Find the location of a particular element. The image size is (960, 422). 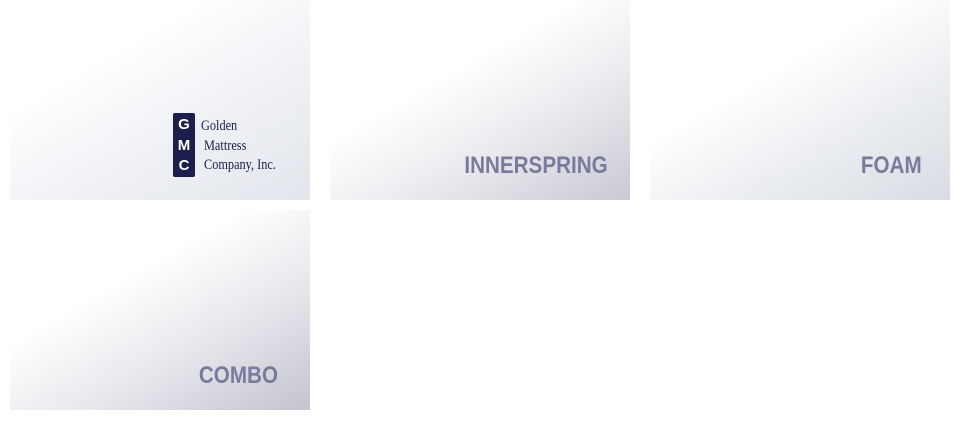

gmc-logo: G M C Golden Mattress Company, Inc. is located at coordinates (233, 146).